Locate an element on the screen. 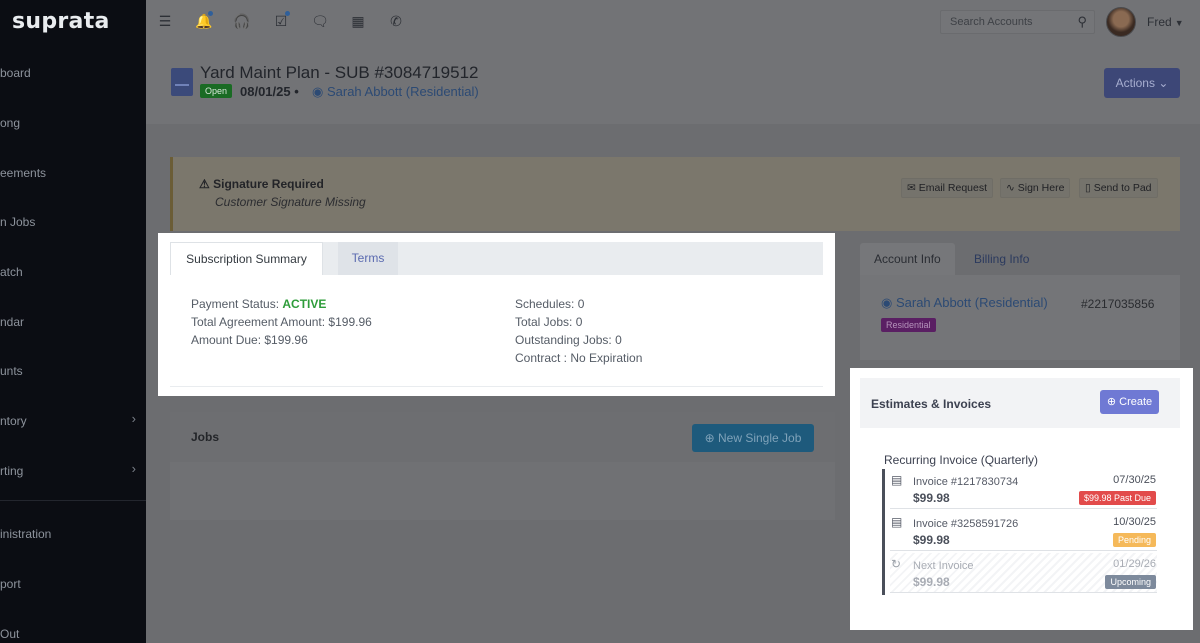 The image size is (1200, 643). residential-badge: Residential is located at coordinates (908, 325).